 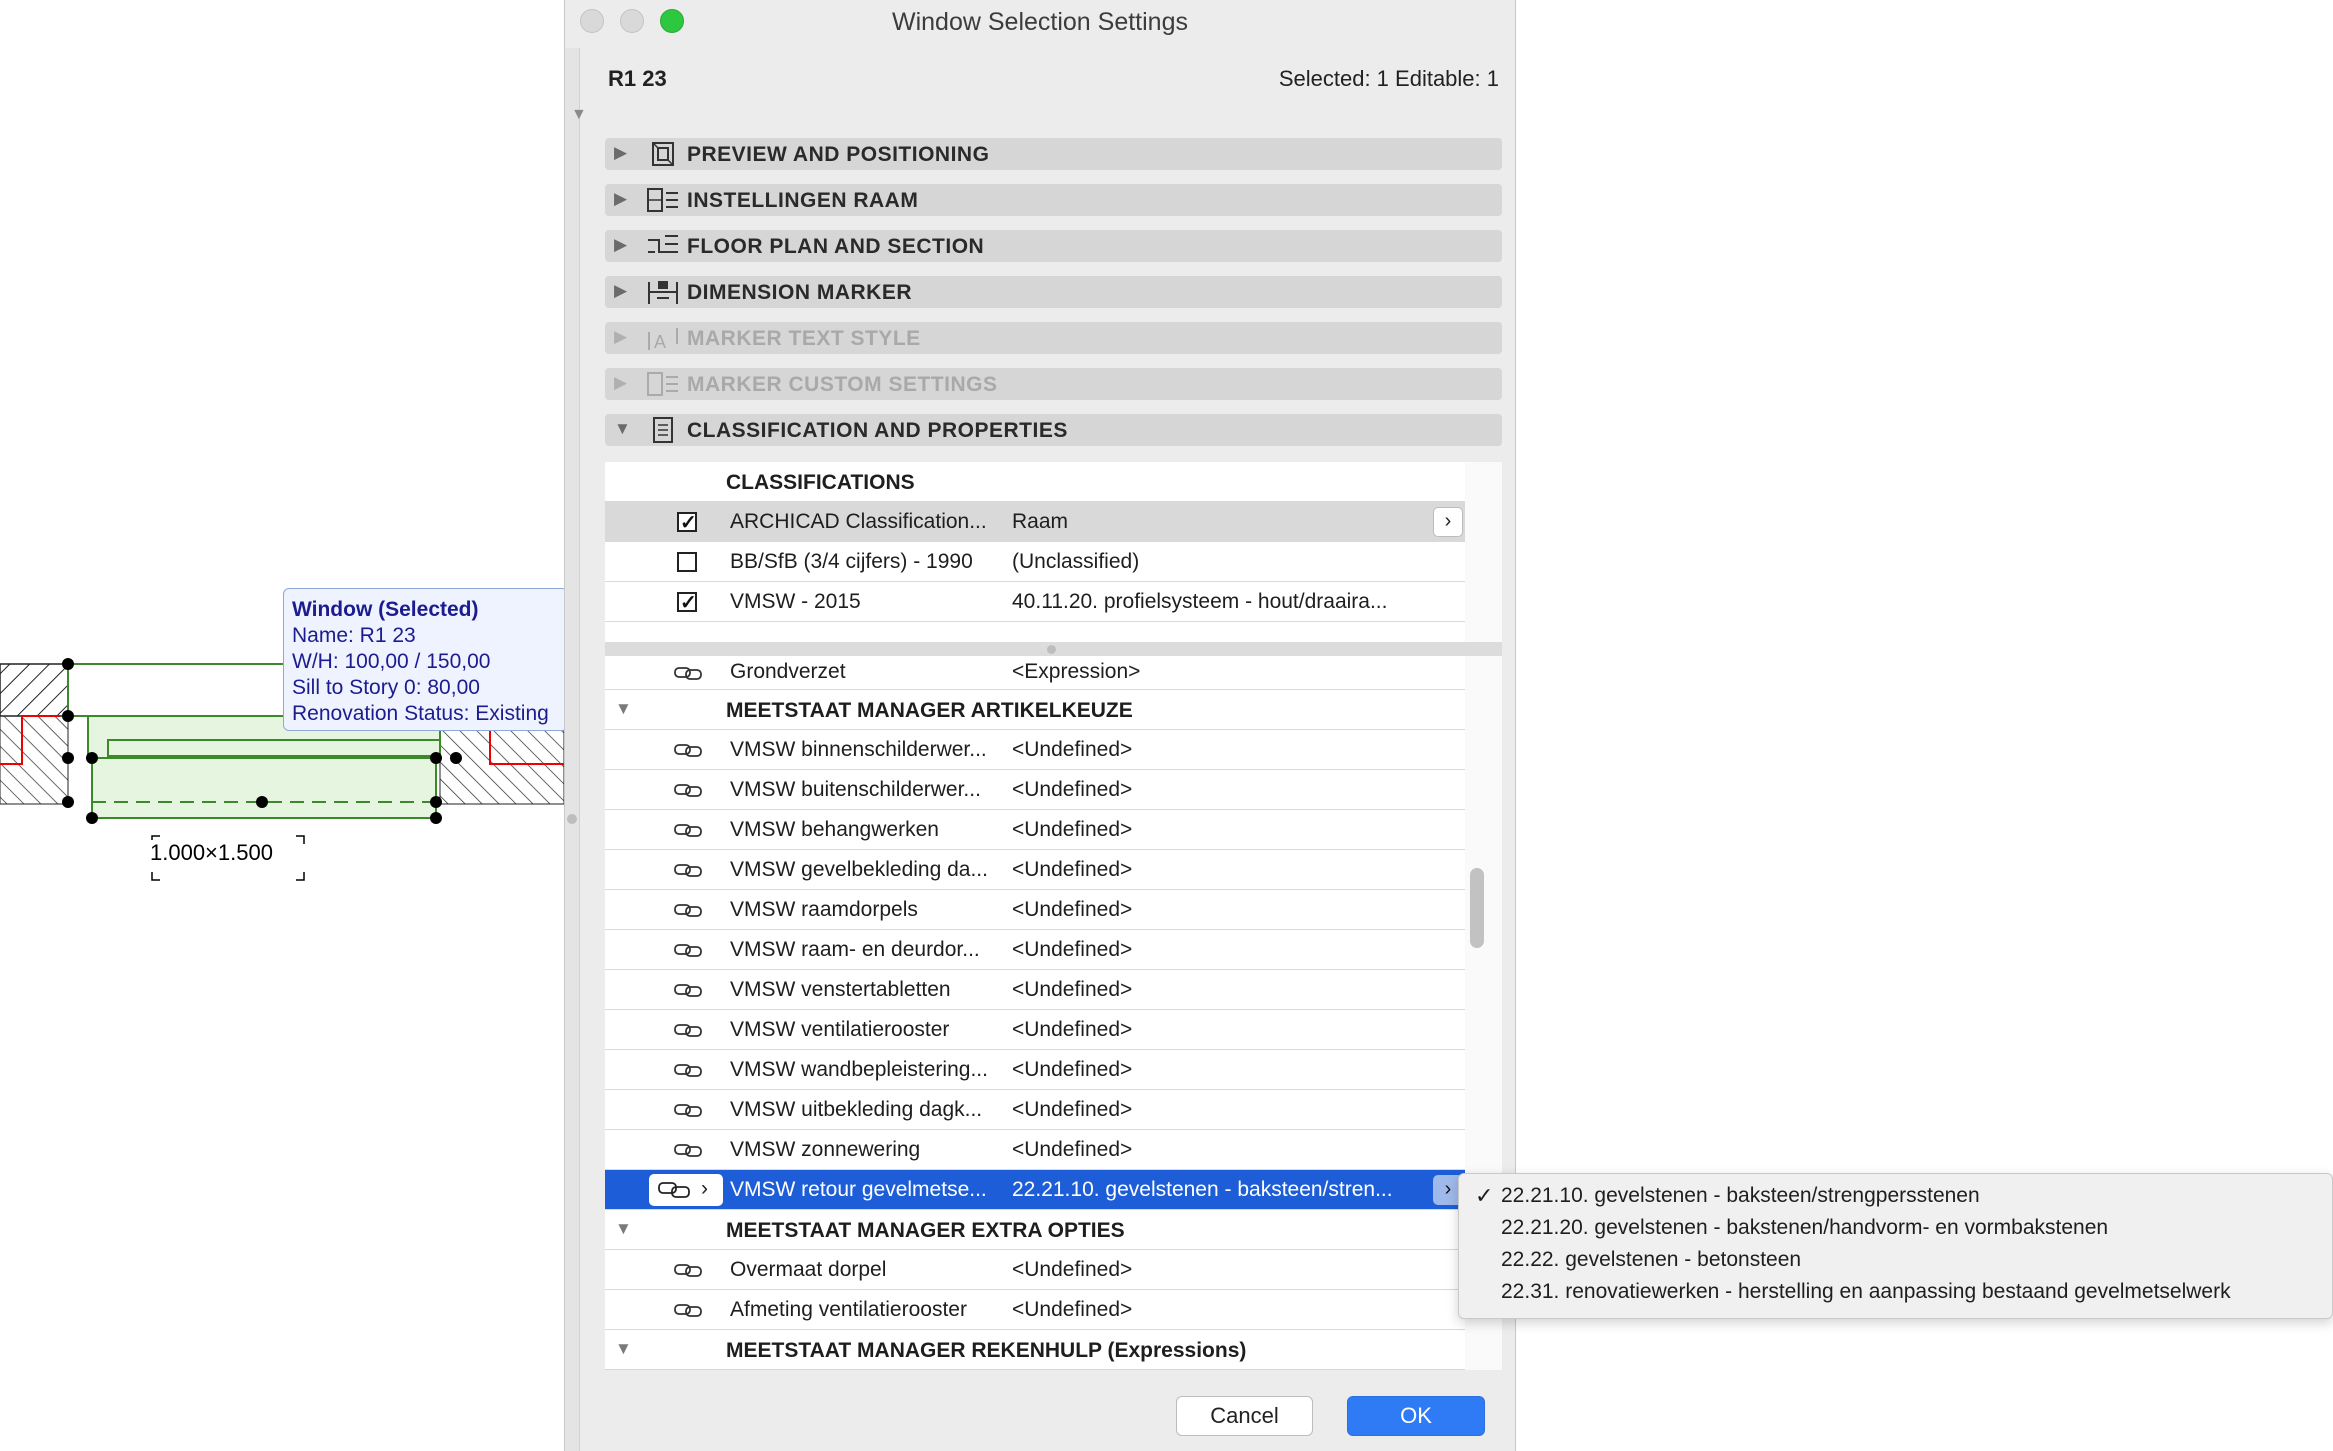 I want to click on property-row: VMSW zonnewering <Undefined>, so click(x=1035, y=1150).